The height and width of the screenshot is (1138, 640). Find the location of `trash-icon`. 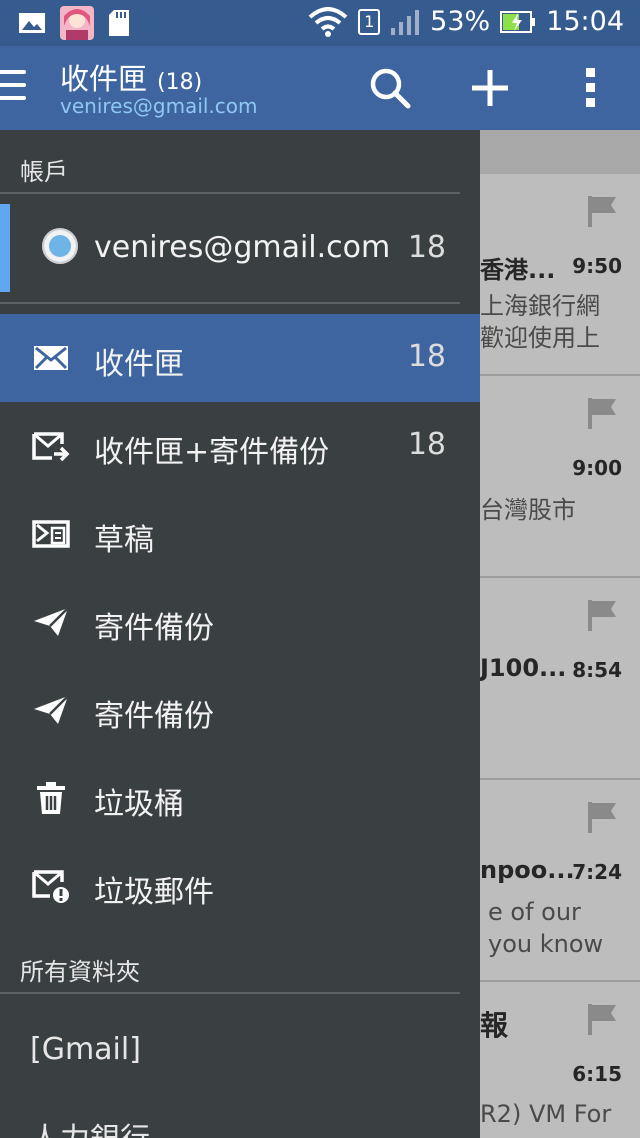

trash-icon is located at coordinates (51, 798).